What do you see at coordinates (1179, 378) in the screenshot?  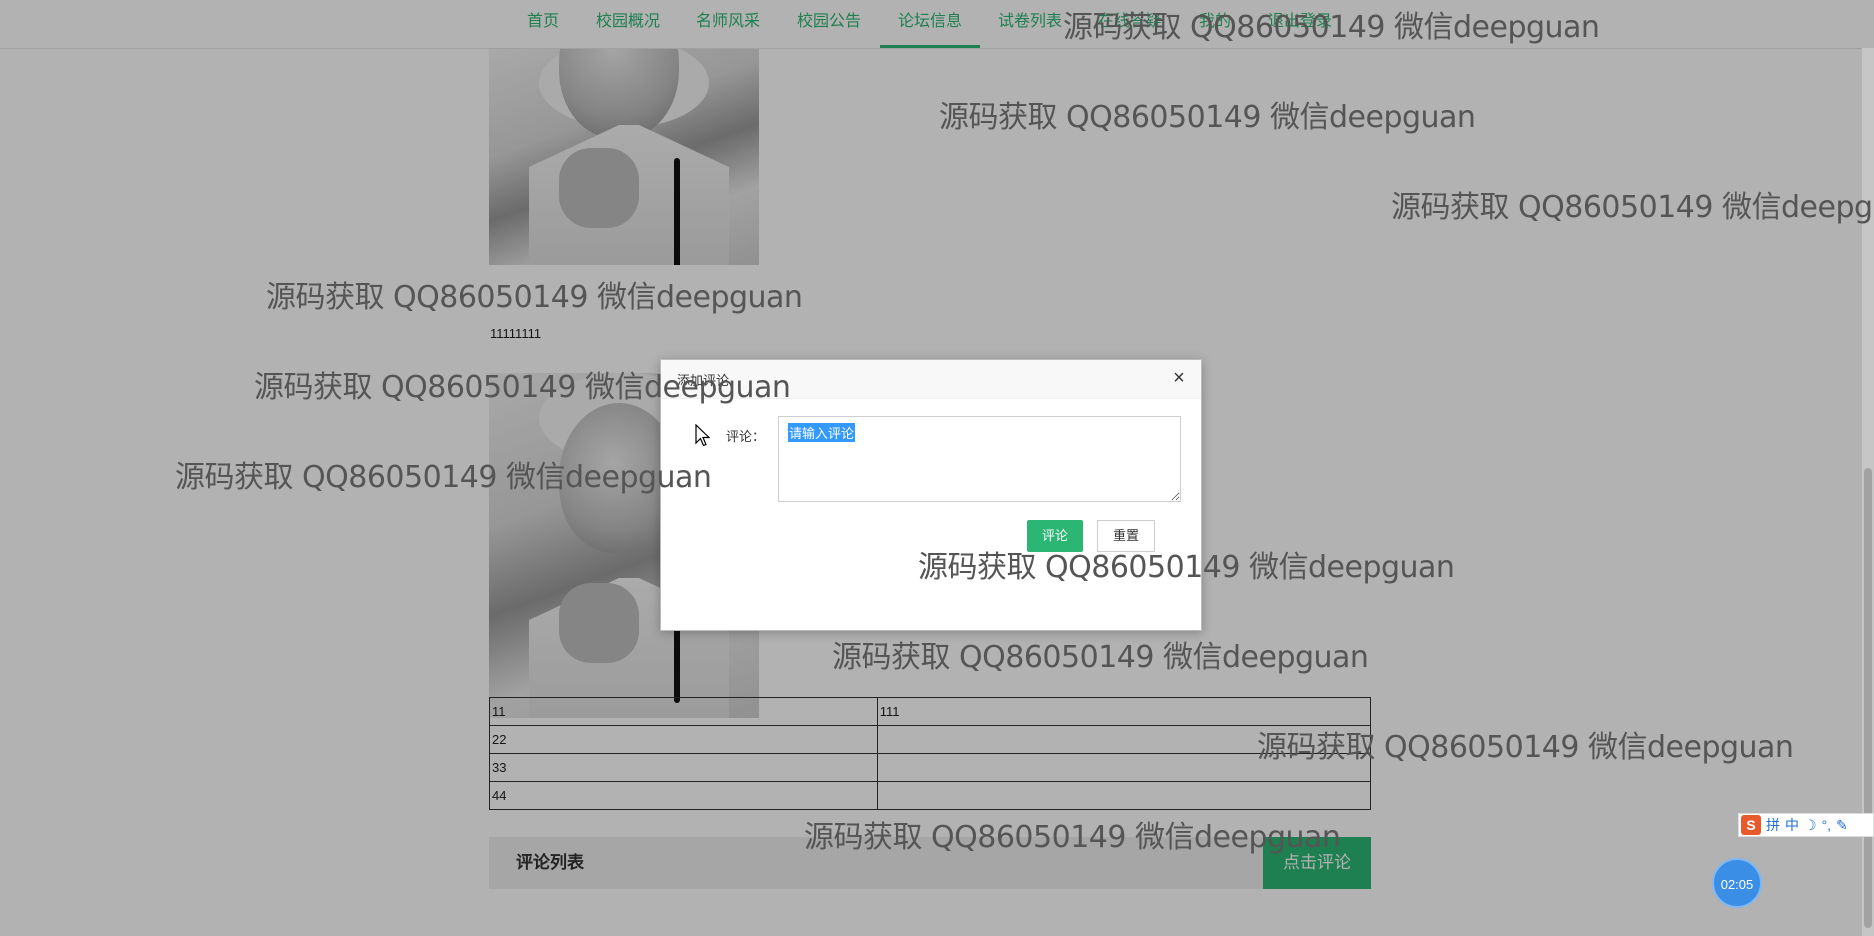 I see `close-icon: ×` at bounding box center [1179, 378].